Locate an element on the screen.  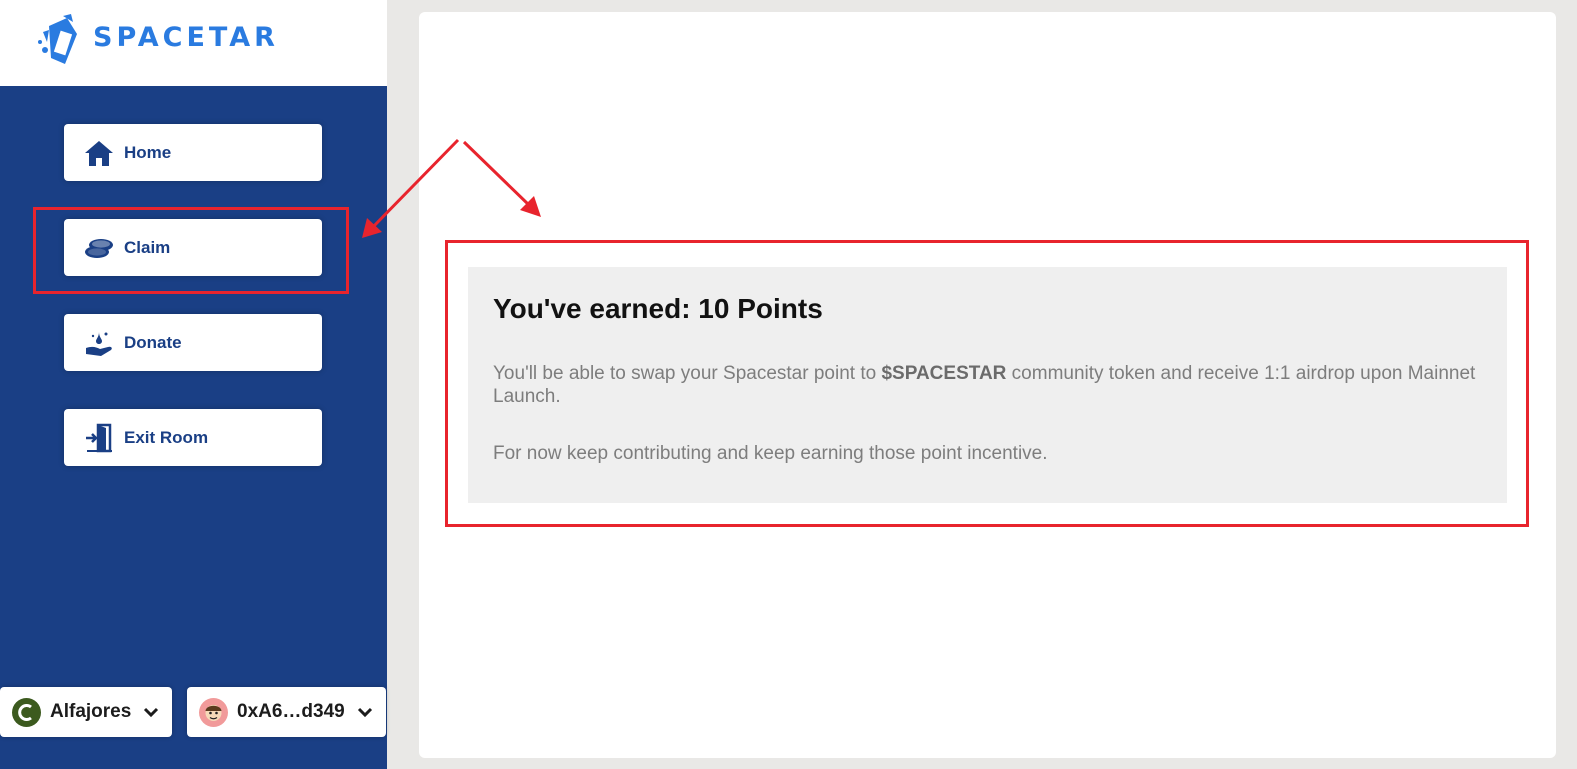
account-selector: 0xA6…d349 is located at coordinates (286, 712).